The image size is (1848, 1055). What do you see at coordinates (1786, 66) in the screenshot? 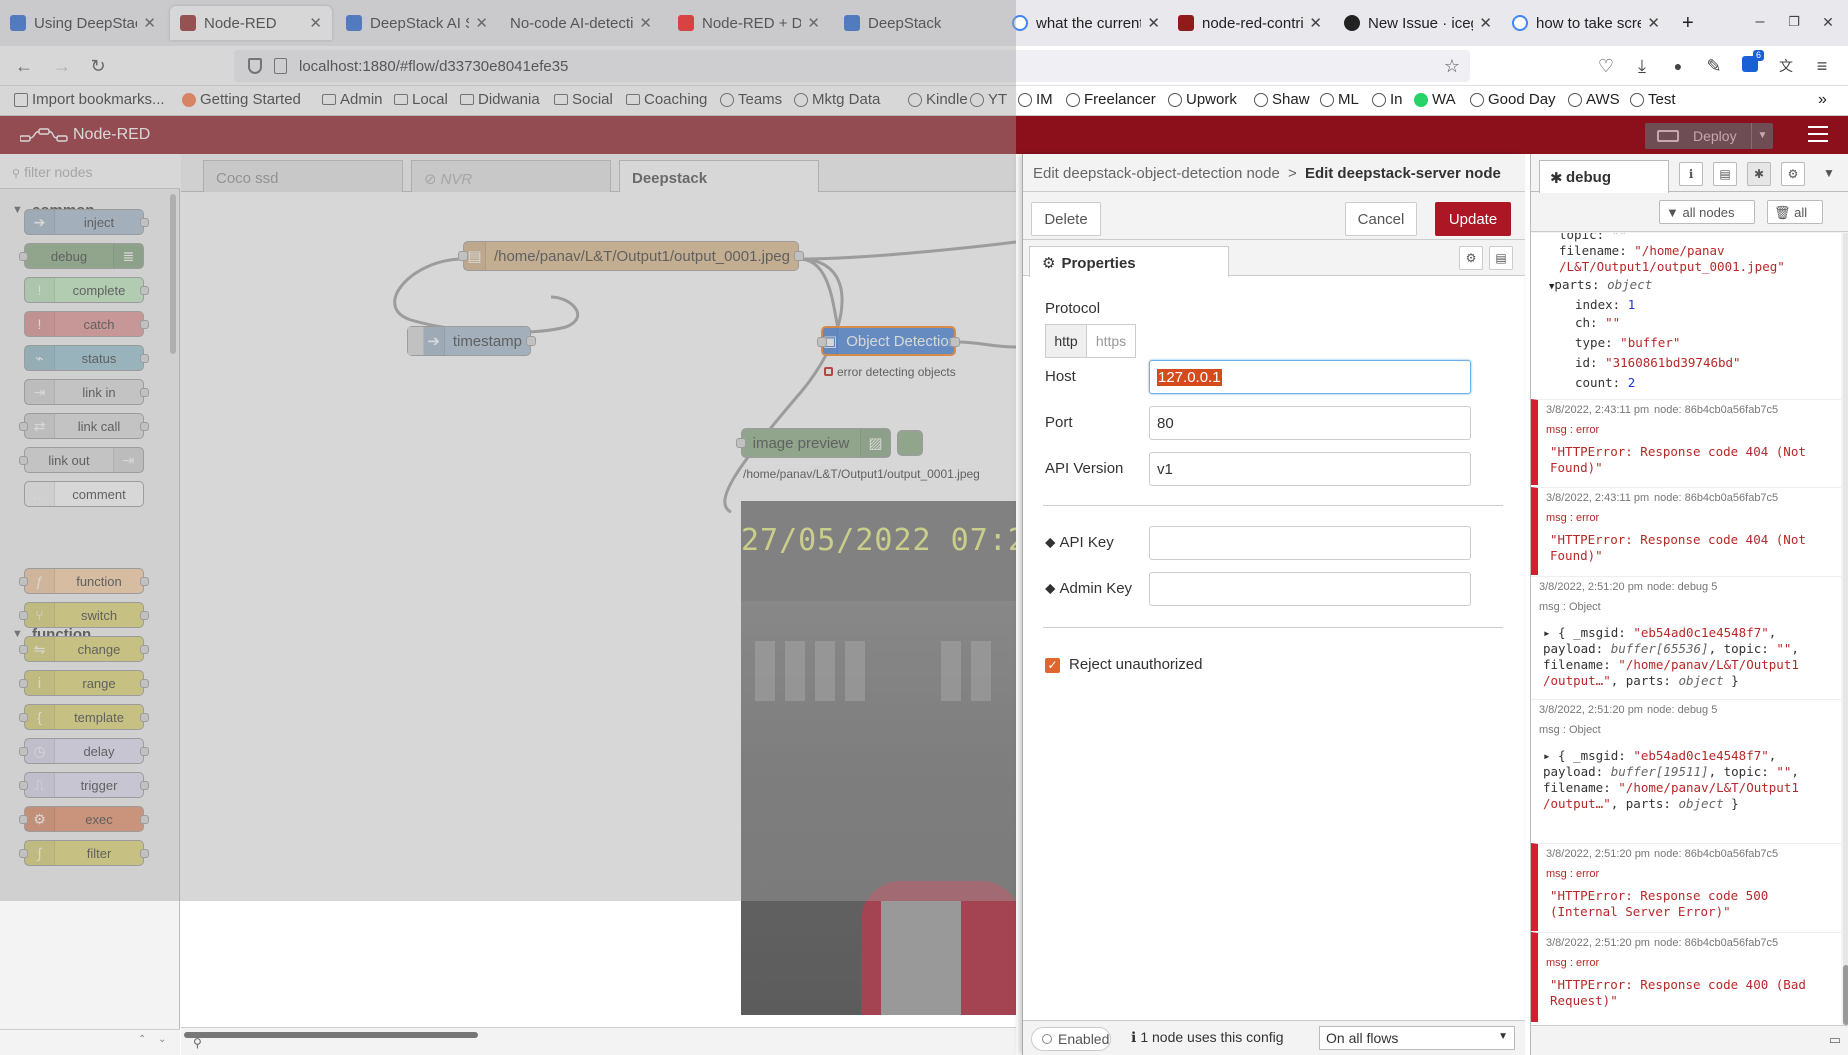
I see `translate-icon: 文` at bounding box center [1786, 66].